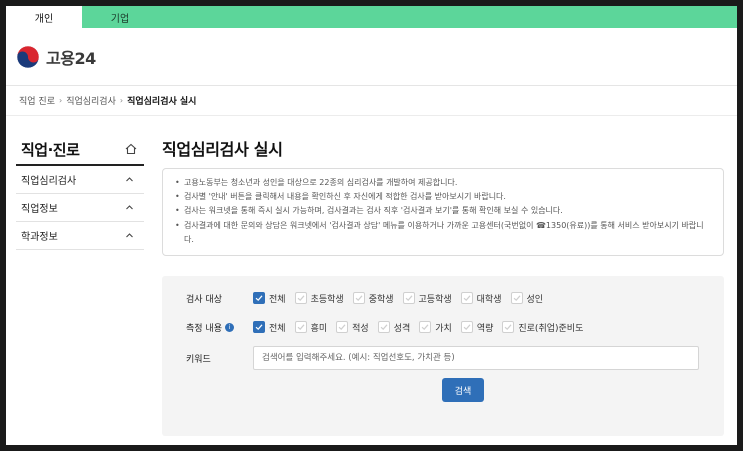  Describe the element at coordinates (39, 209) in the screenshot. I see `sidebar-item-label: 직업정보` at that location.